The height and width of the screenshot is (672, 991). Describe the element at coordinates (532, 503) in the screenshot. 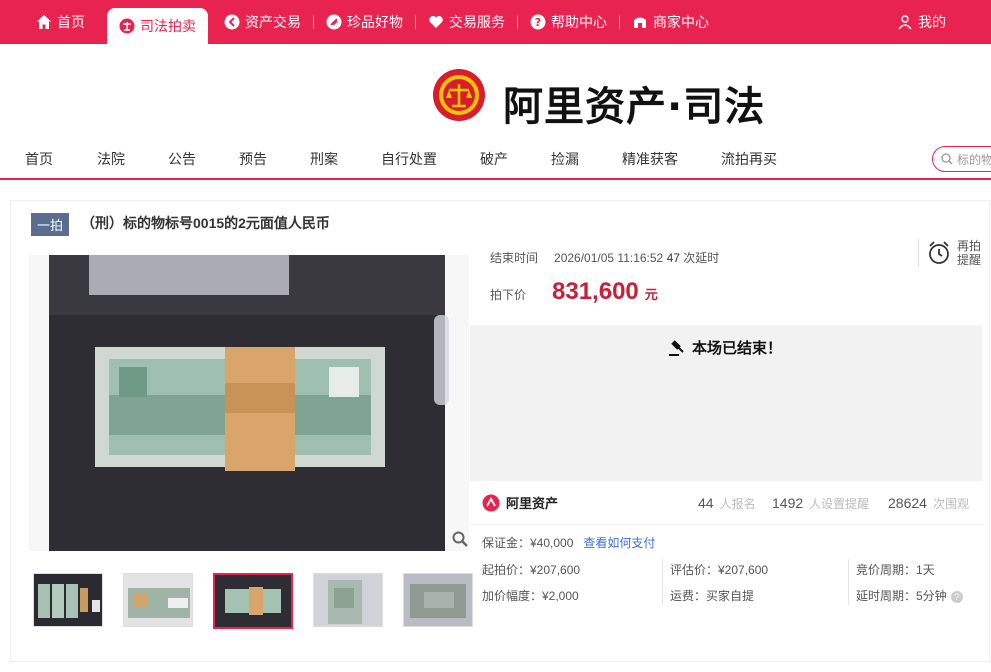

I see `ali-assets-label: 阿里资产` at that location.